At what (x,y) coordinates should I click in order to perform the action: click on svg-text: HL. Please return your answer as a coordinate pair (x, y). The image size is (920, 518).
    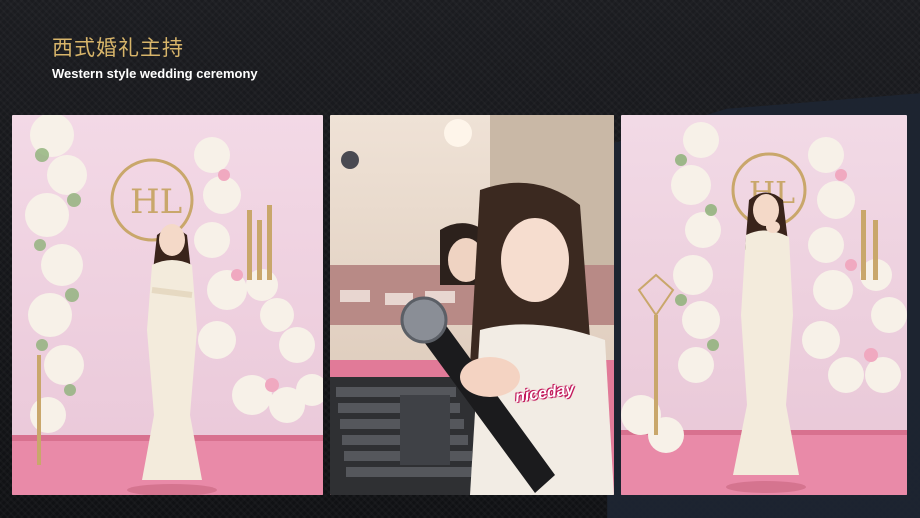
    Looking at the image, I should click on (156, 202).